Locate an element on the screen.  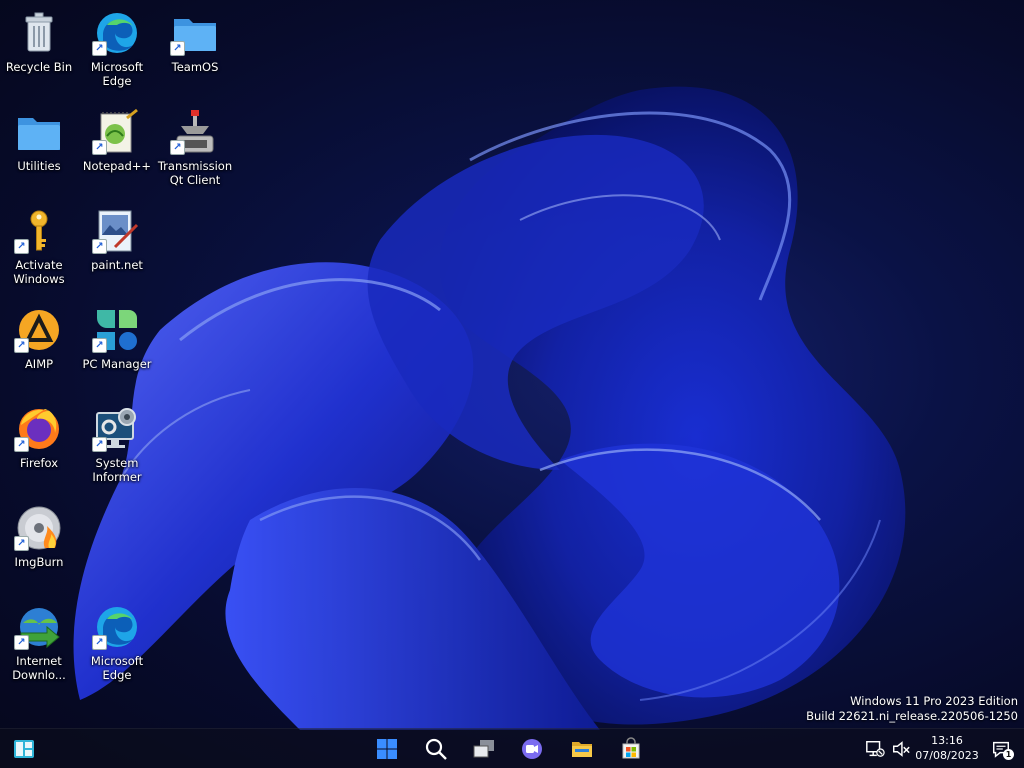
desktop-icon-aimp: ↗ AIMP is located at coordinates (39, 338).